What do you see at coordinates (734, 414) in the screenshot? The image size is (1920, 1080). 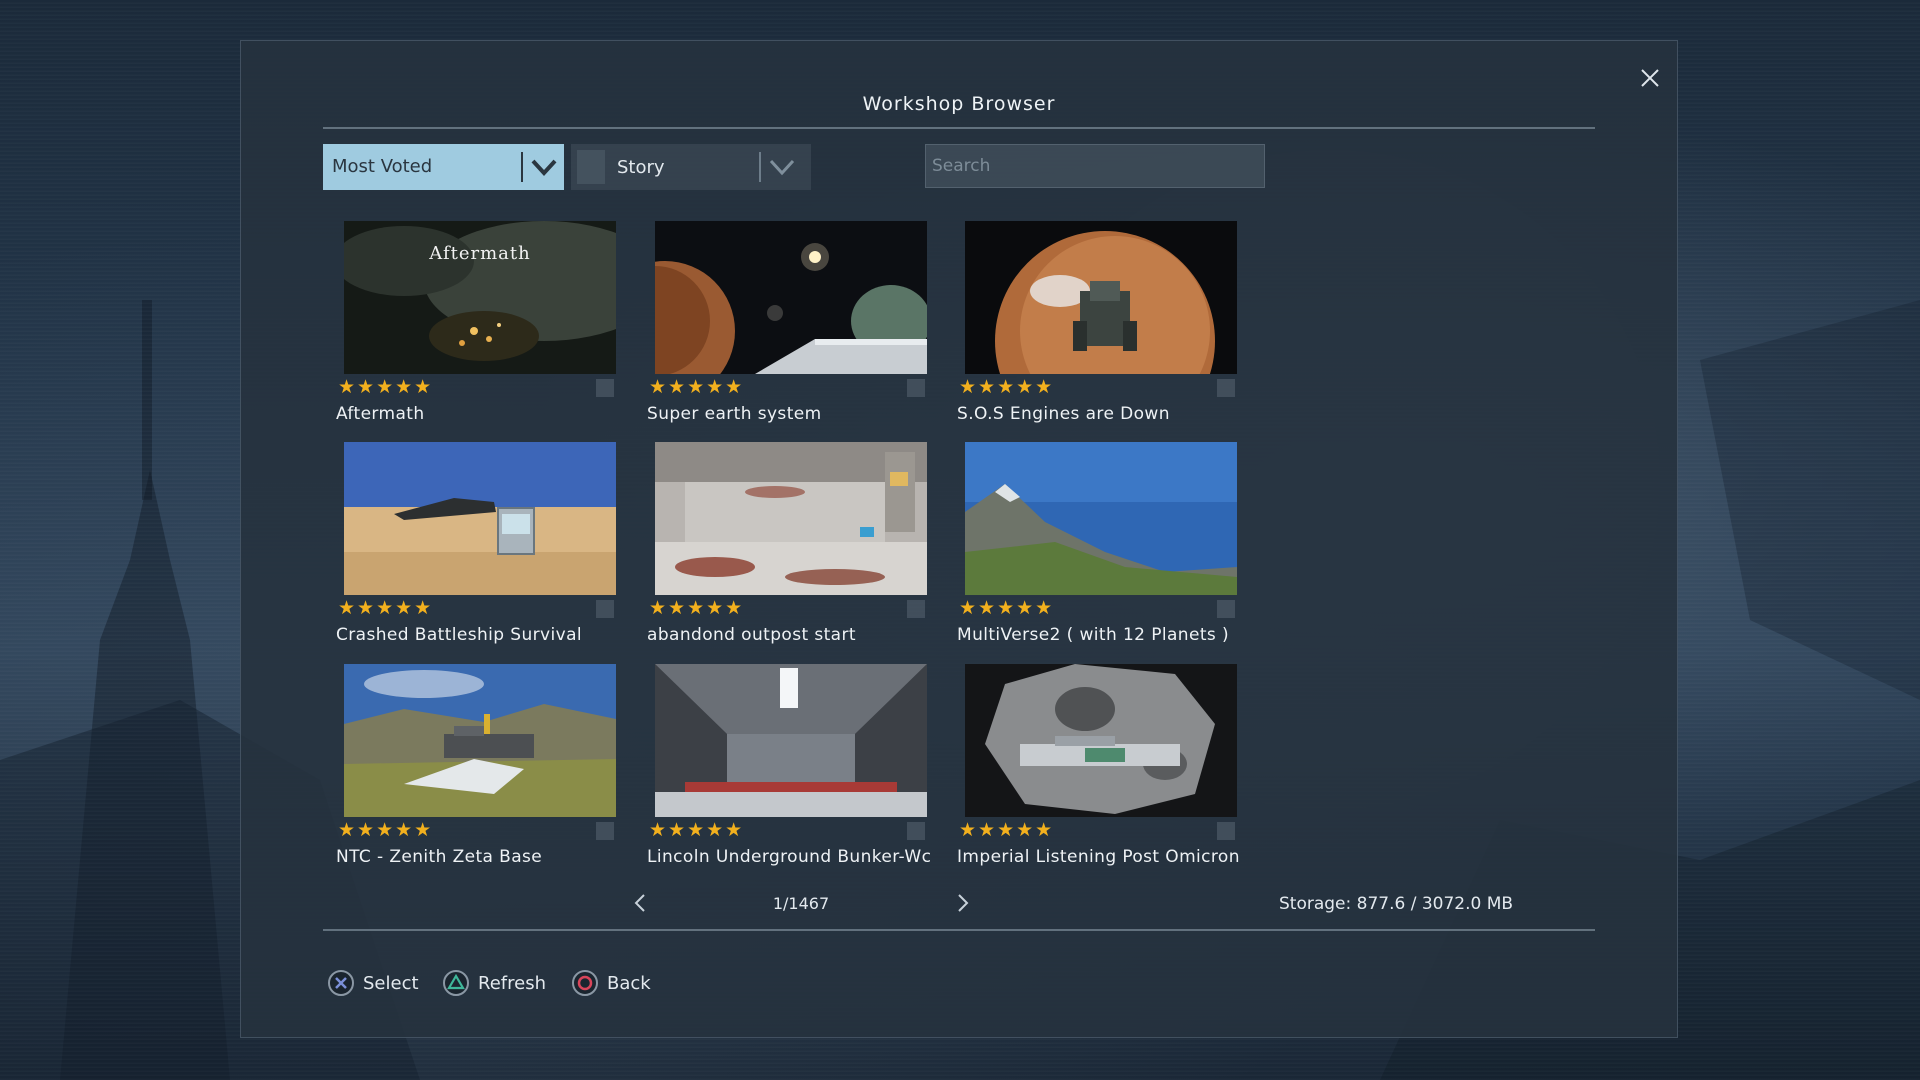 I see `item-name: Super earth system` at bounding box center [734, 414].